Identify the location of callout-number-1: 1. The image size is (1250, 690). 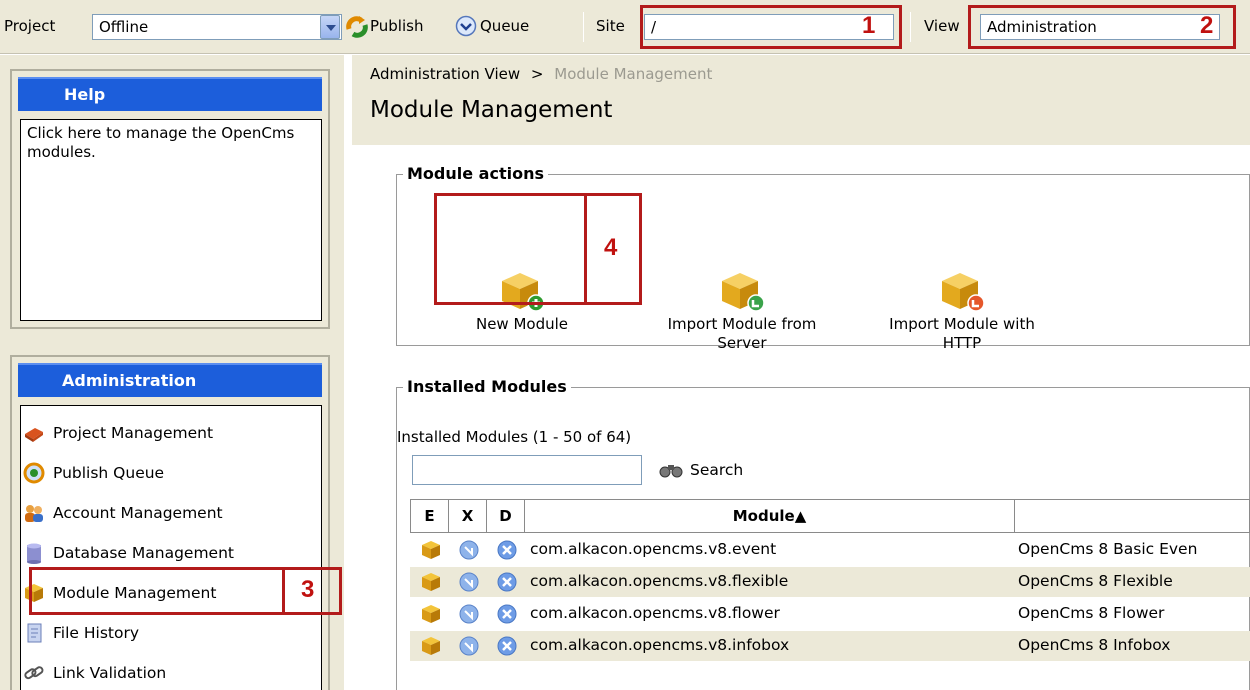
(869, 25).